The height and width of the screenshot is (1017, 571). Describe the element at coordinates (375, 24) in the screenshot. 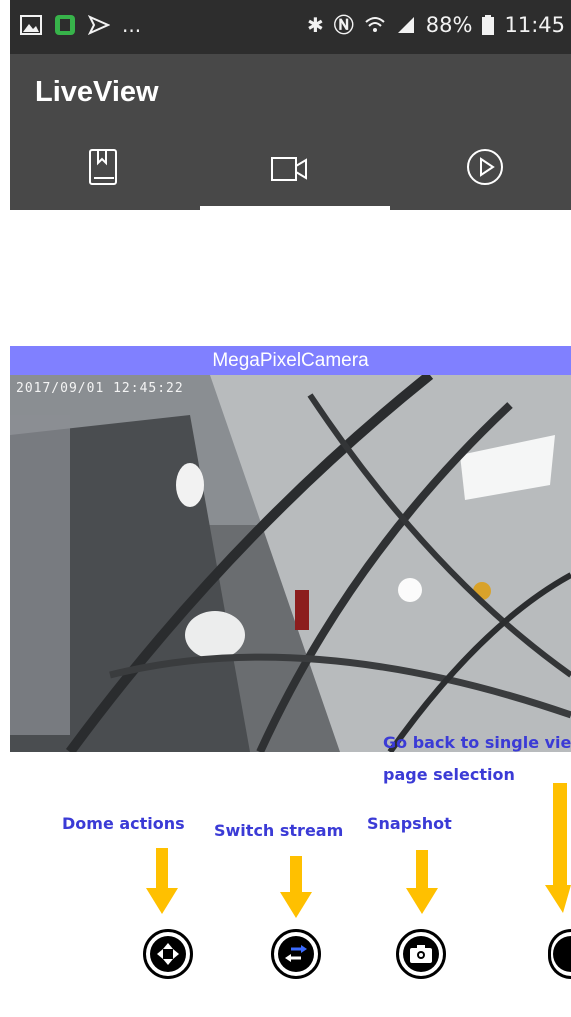

I see `wifi-icon` at that location.